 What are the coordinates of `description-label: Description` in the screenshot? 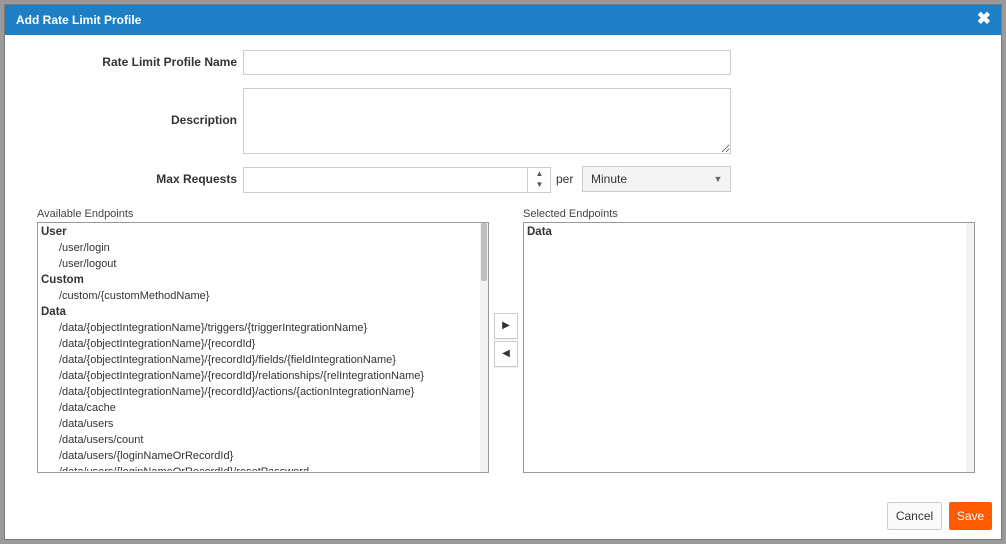 It's located at (203, 120).